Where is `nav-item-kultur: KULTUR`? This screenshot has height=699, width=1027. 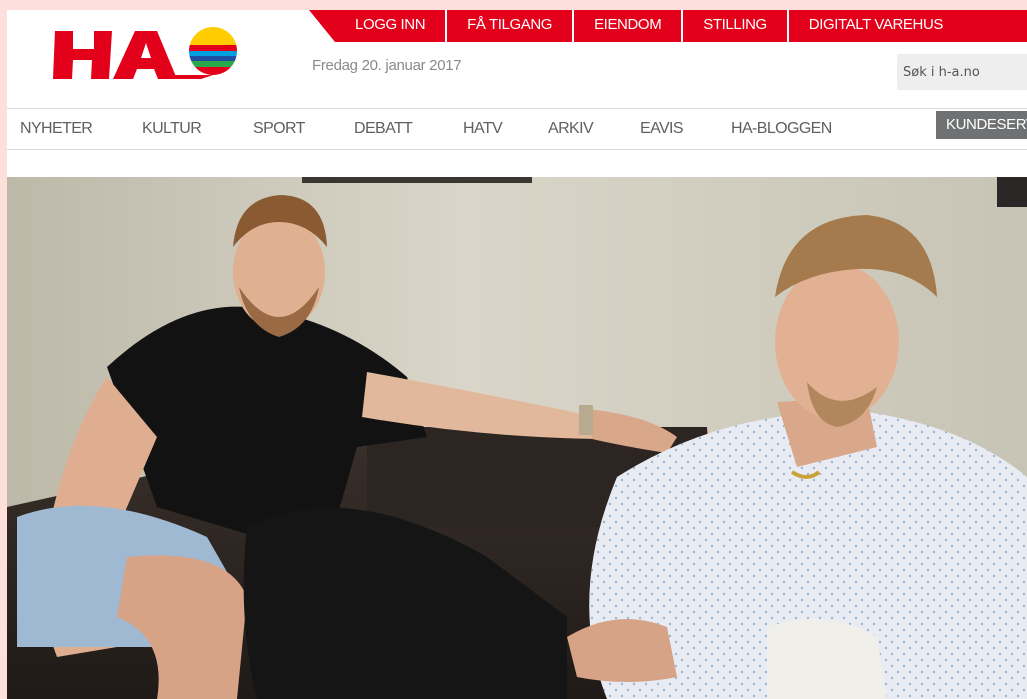
nav-item-kultur: KULTUR is located at coordinates (172, 129).